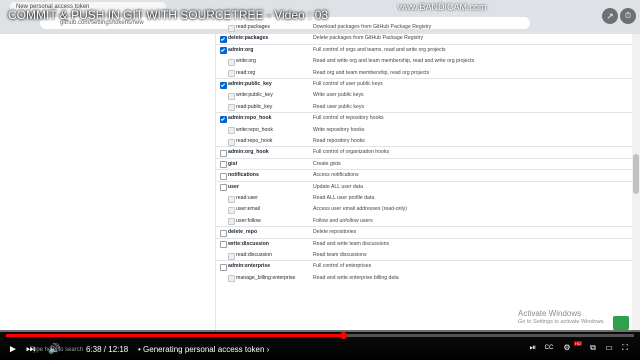 The width and height of the screenshot is (640, 360). What do you see at coordinates (248, 220) in the screenshot?
I see `scope-name: user:follow` at bounding box center [248, 220].